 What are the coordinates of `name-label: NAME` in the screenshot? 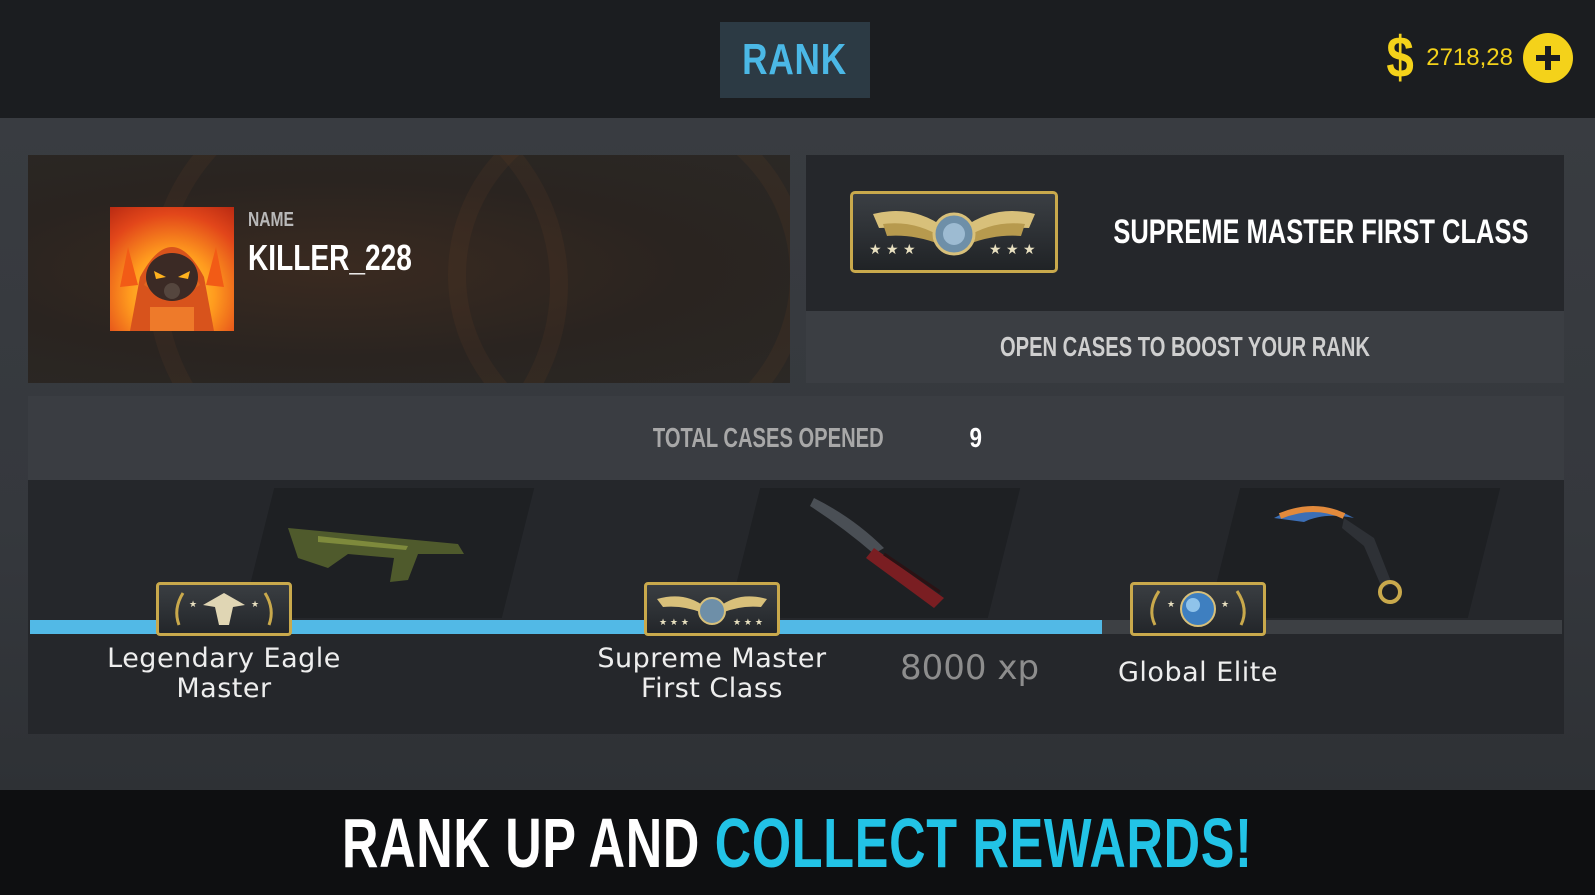 It's located at (271, 220).